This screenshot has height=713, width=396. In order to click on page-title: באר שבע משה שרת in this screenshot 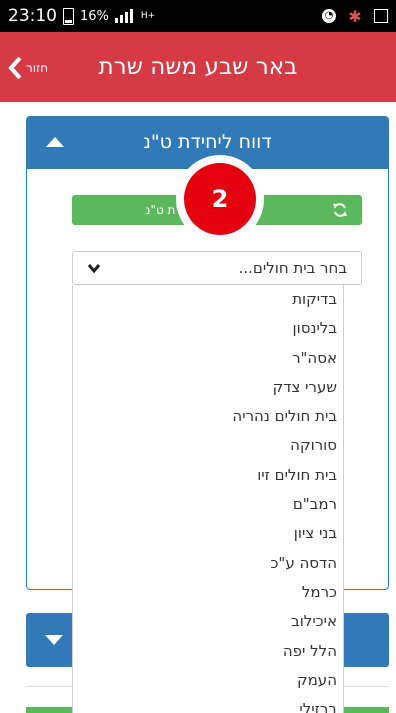, I will do `click(198, 67)`.